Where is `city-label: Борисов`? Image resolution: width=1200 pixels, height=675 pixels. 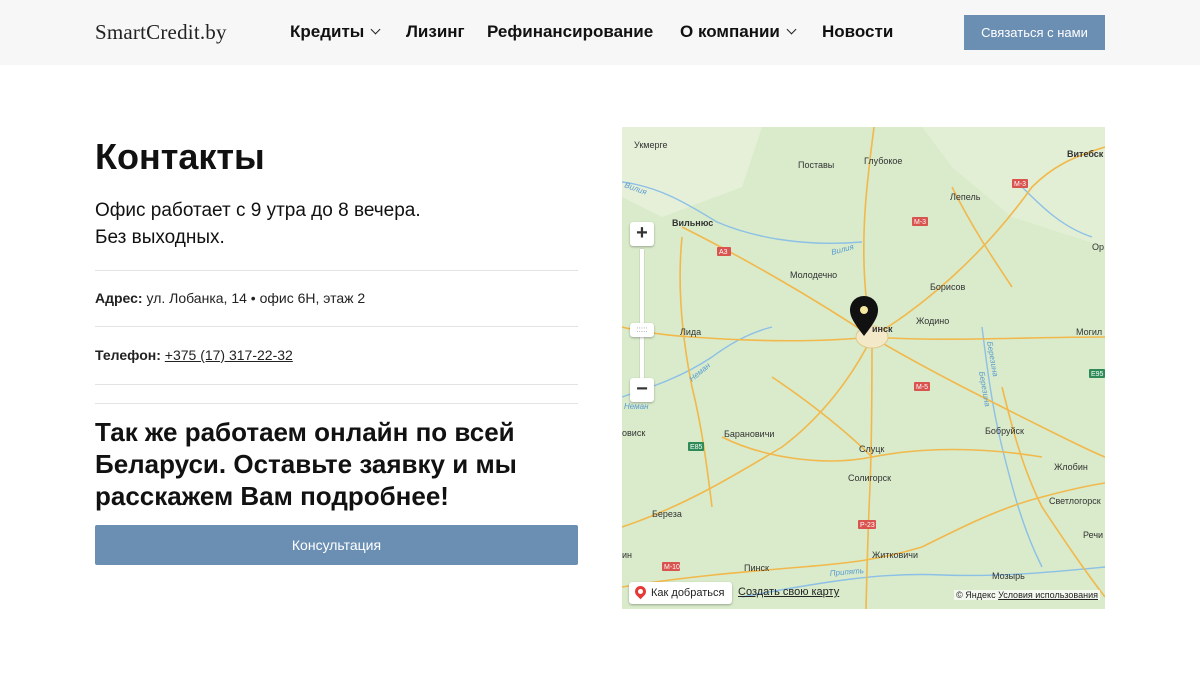 city-label: Борисов is located at coordinates (948, 287).